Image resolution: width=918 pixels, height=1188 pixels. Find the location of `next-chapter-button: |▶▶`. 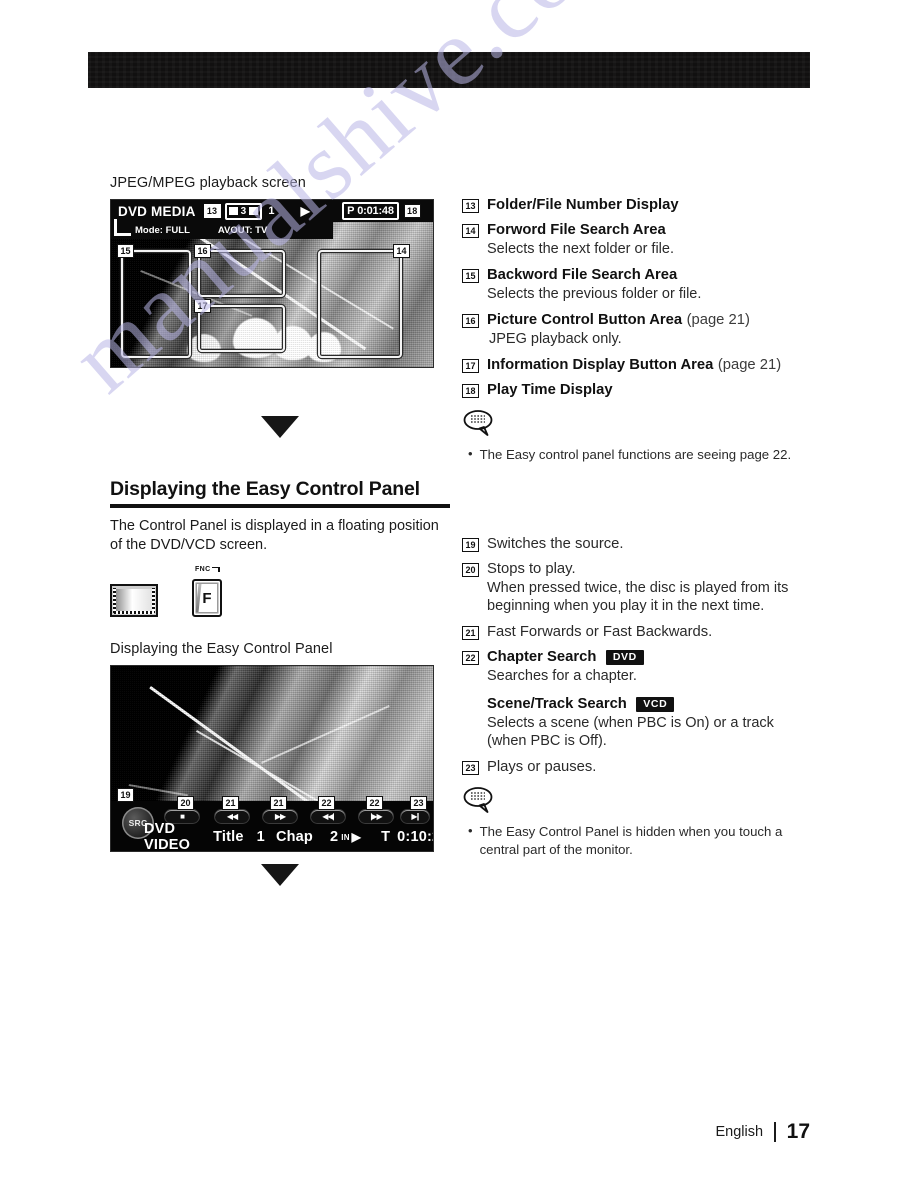

next-chapter-button: |▶▶ is located at coordinates (376, 817).